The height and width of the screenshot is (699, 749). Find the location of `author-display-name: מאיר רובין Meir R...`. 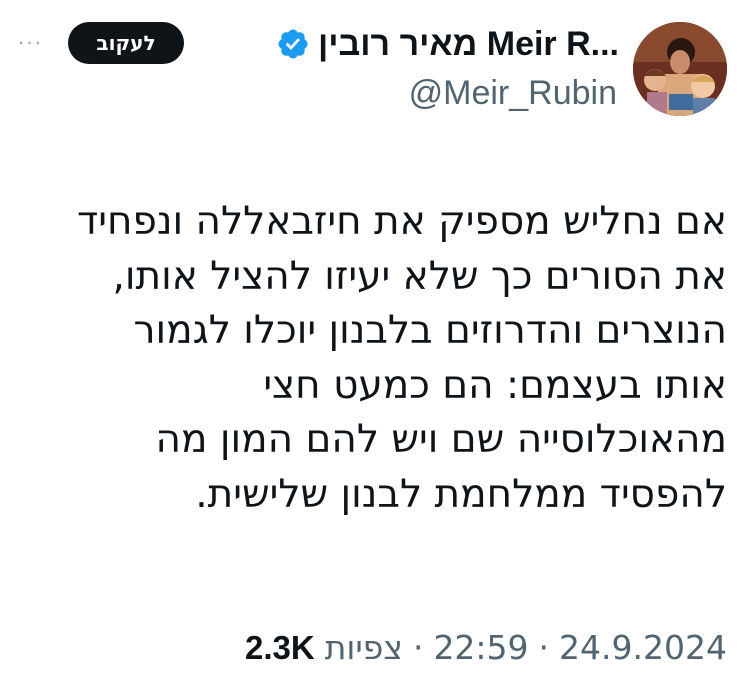

author-display-name: מאיר רובין Meir R... is located at coordinates (468, 44).